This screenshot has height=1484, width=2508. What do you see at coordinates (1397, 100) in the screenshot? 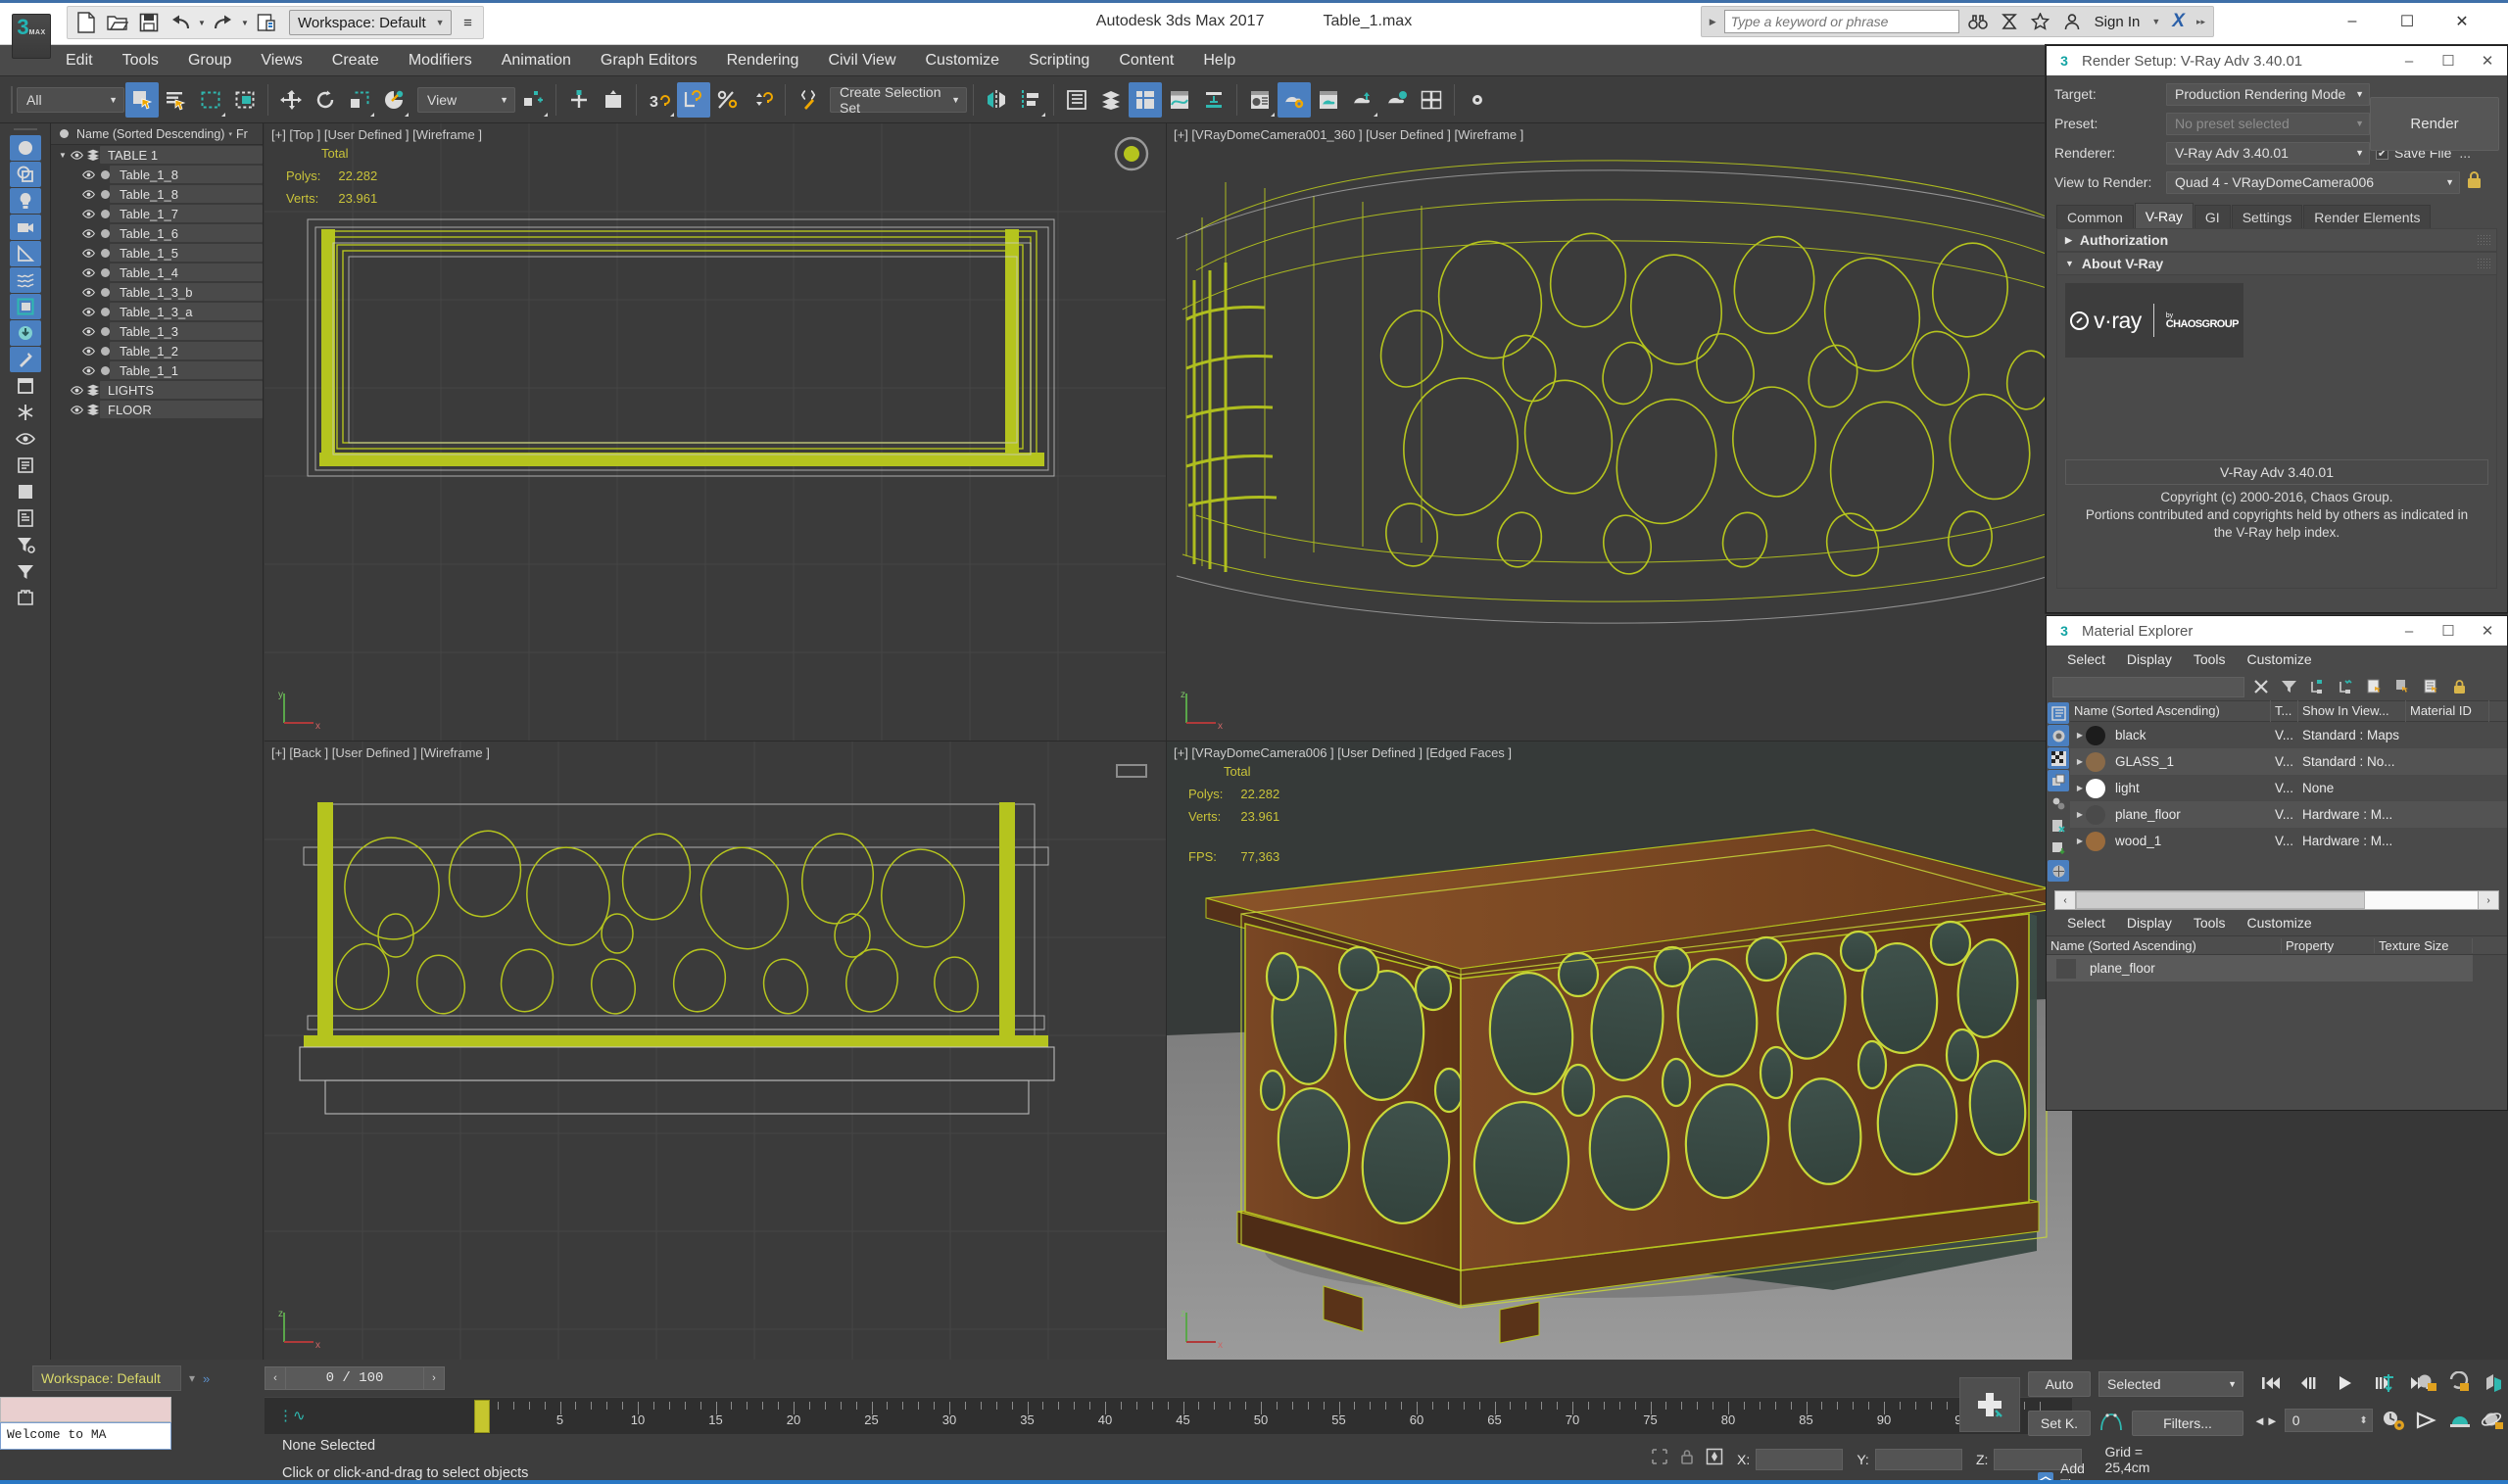
I see `render-iterative-icon` at bounding box center [1397, 100].